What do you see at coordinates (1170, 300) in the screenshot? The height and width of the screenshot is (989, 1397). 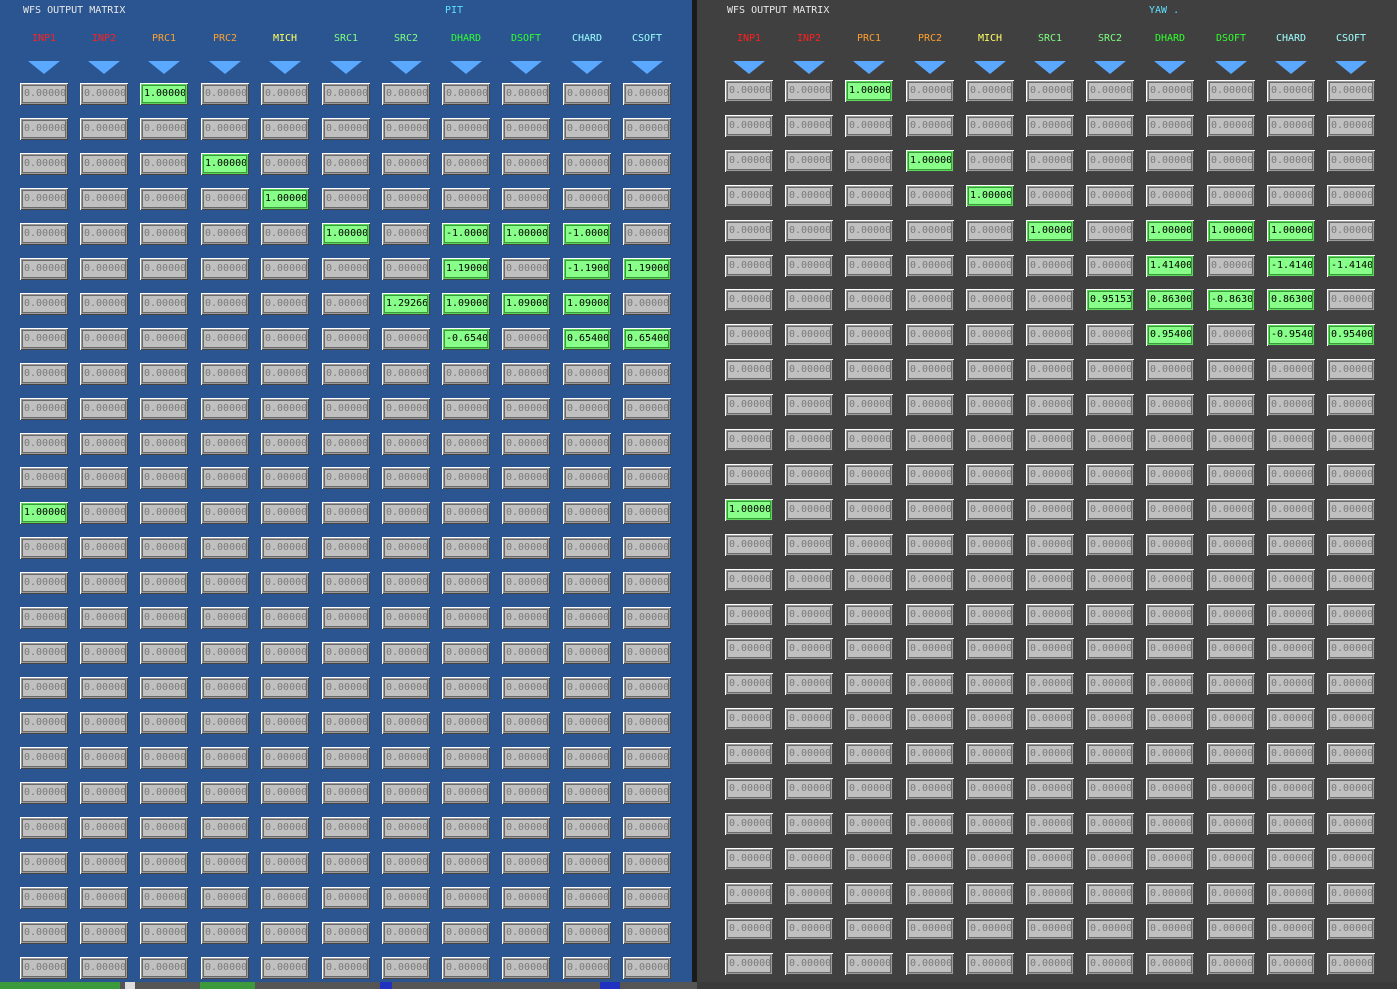 I see `matrix-cell: 0.86300` at bounding box center [1170, 300].